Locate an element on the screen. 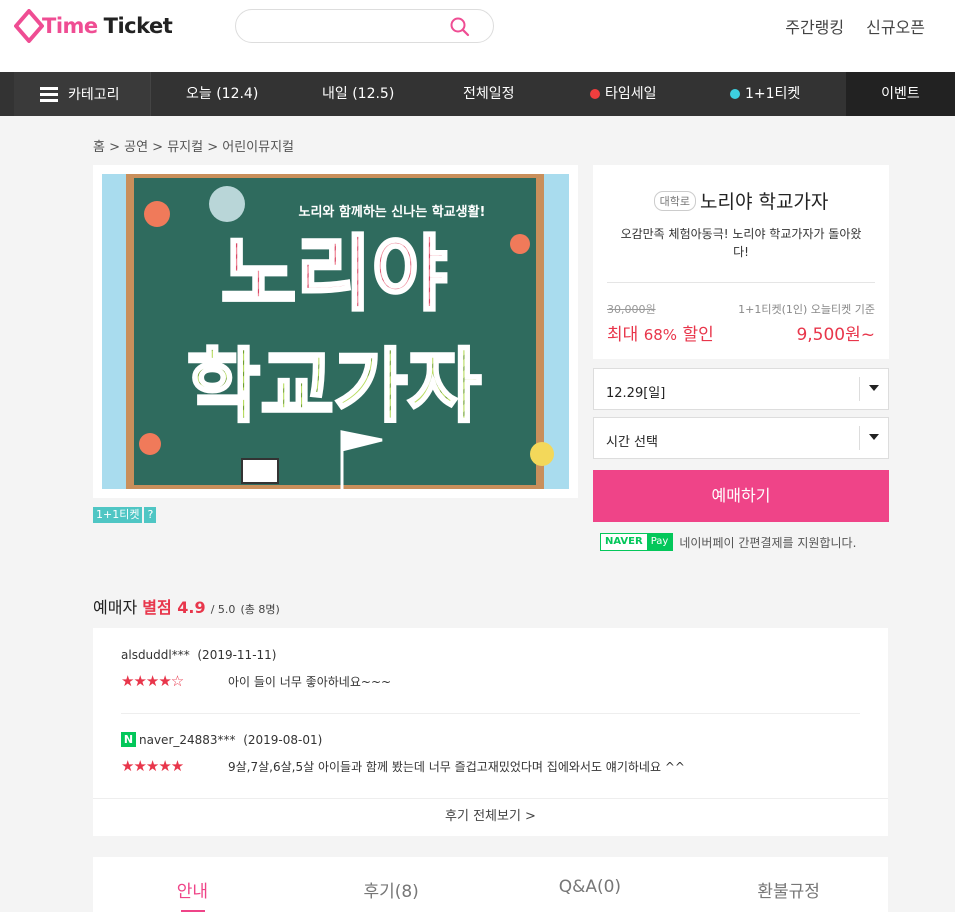 The image size is (955, 912). poster-caption: 노리와 함께하는 신나는 학교생활! is located at coordinates (392, 212).